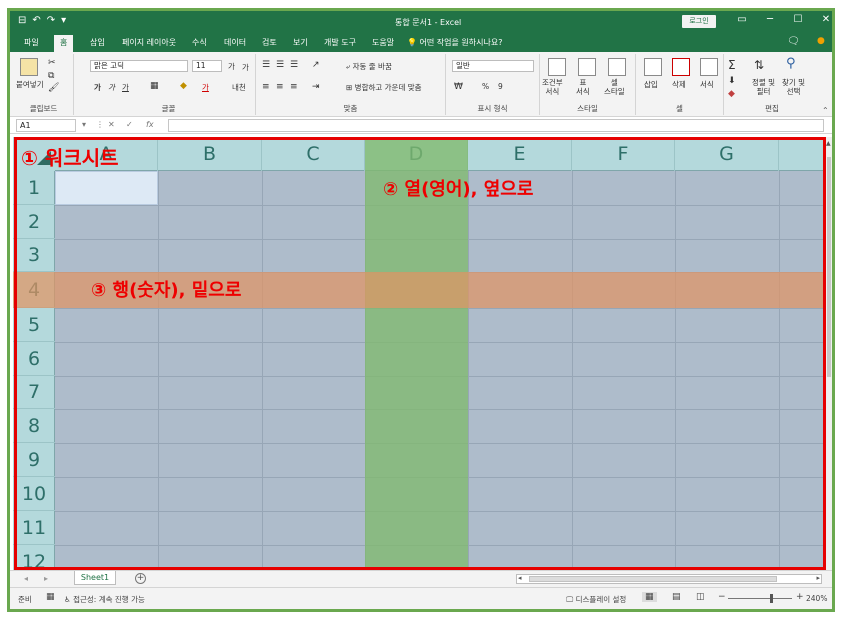  Describe the element at coordinates (52, 63) in the screenshot. I see `cut-icon: ✂` at that location.